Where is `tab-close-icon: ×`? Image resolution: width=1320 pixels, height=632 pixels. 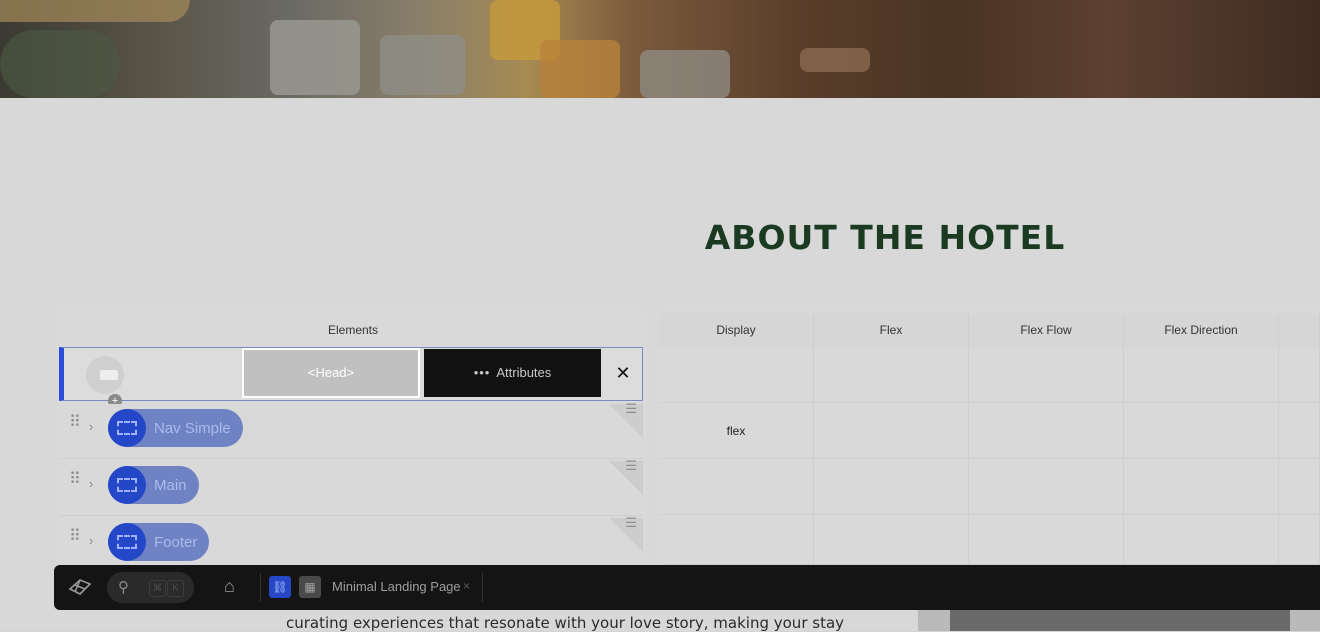
tab-close-icon: × is located at coordinates (466, 586).